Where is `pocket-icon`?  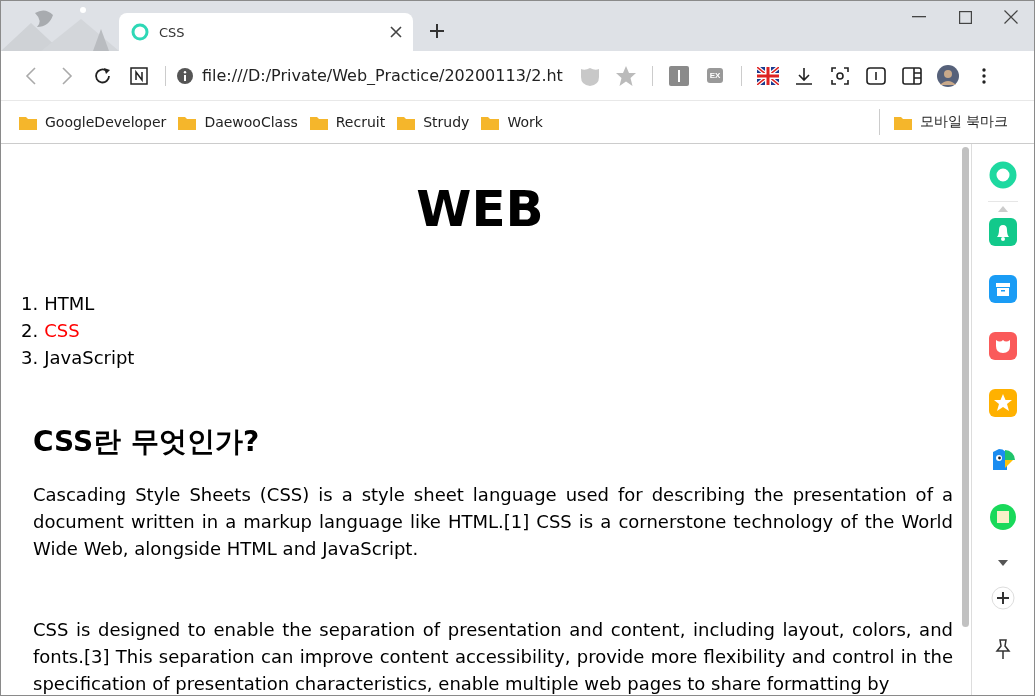 pocket-icon is located at coordinates (1003, 346).